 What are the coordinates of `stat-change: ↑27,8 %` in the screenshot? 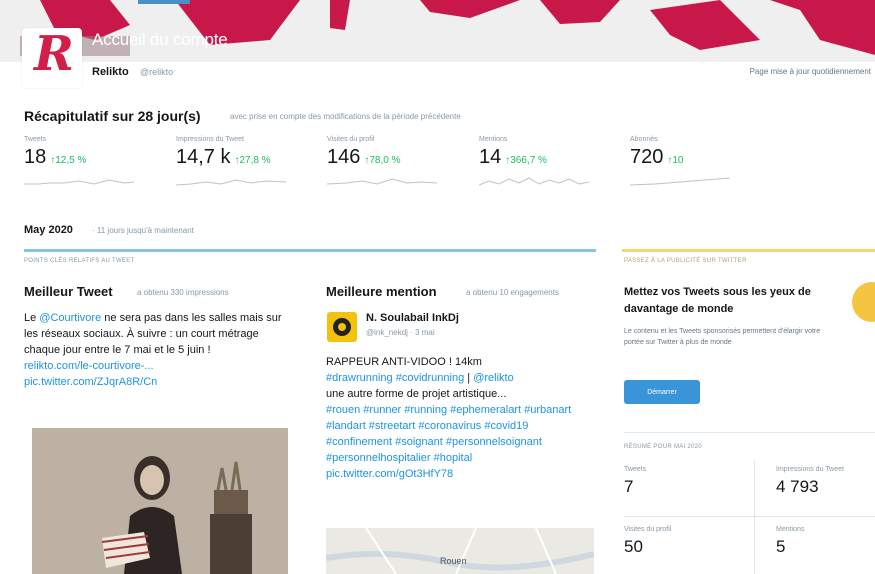 It's located at (252, 160).